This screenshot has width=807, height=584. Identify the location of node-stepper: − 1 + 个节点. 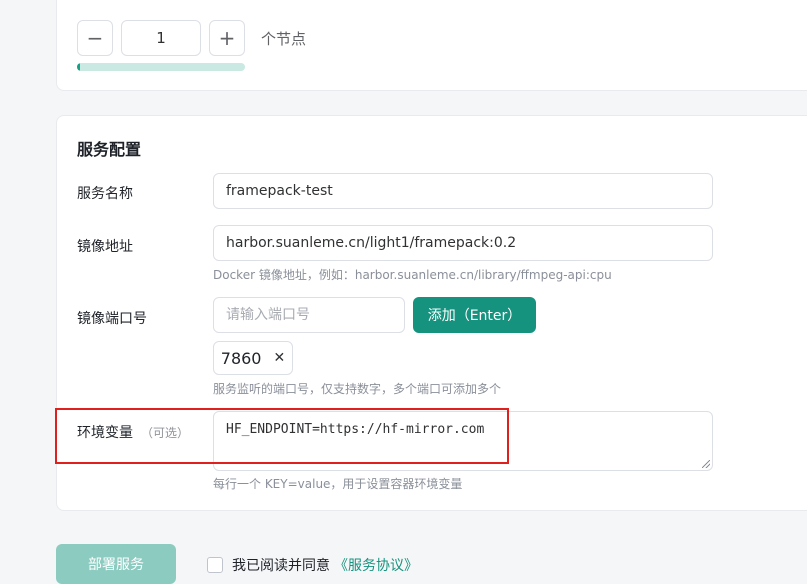
(191, 38).